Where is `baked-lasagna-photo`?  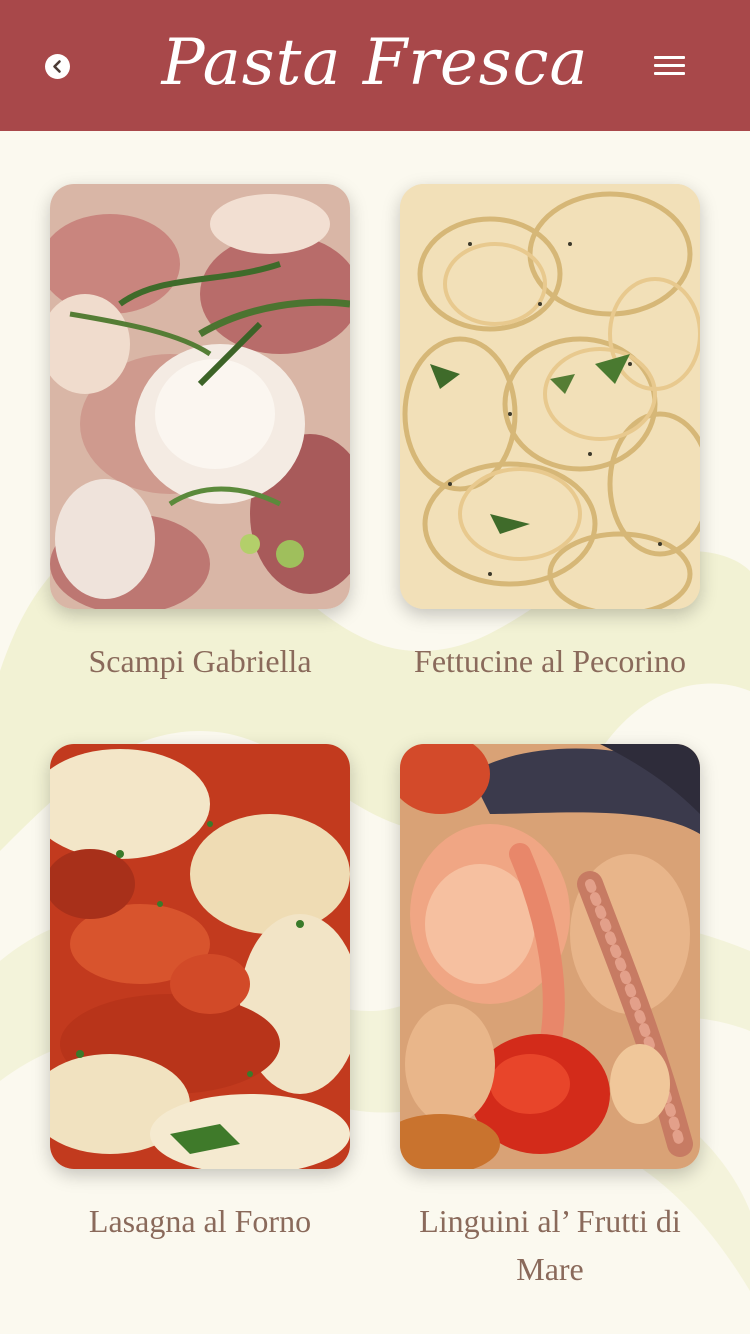
baked-lasagna-photo is located at coordinates (200, 956).